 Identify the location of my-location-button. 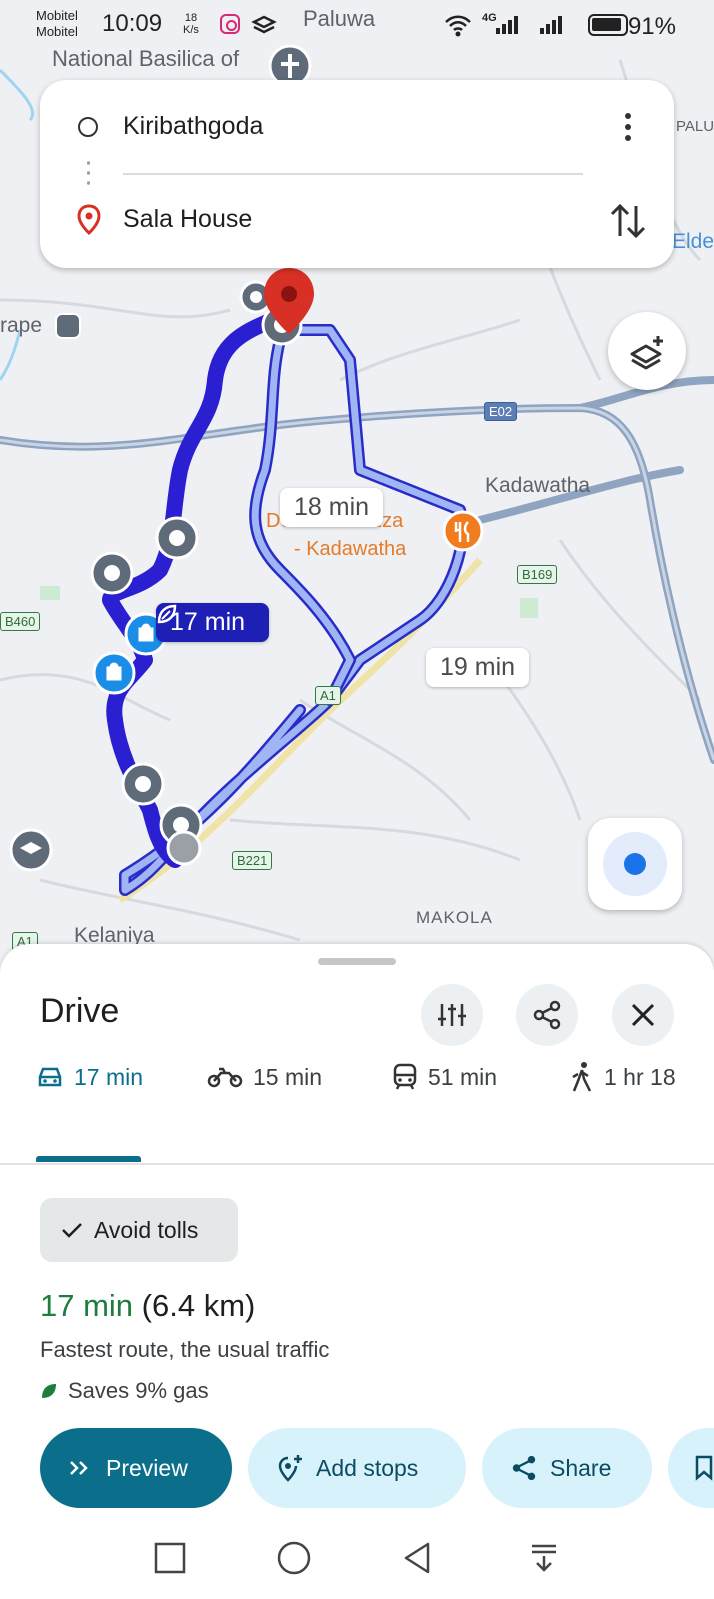
(635, 864).